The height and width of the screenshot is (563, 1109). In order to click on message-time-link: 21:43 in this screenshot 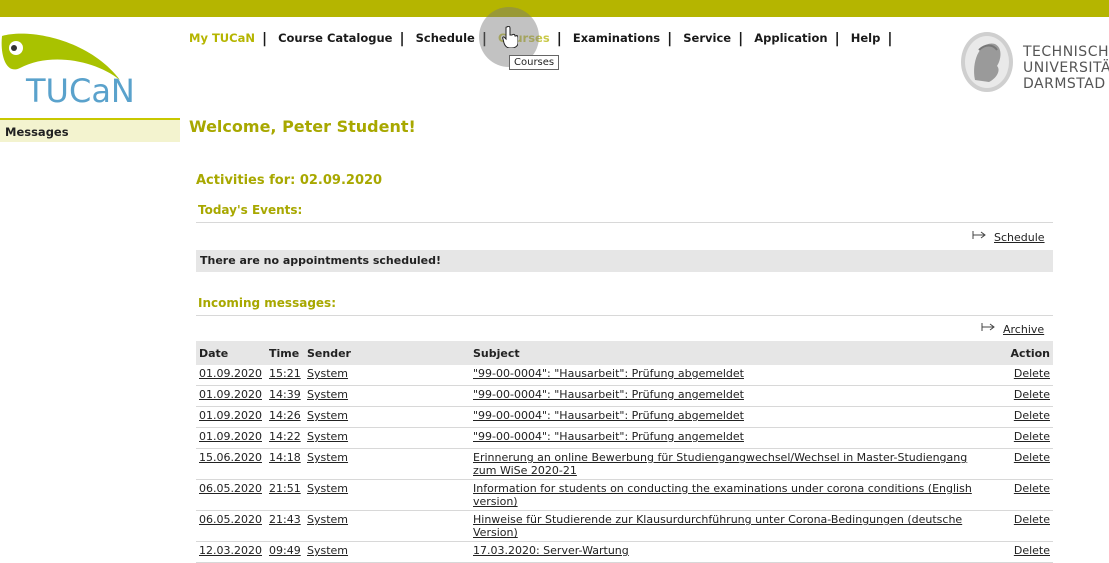, I will do `click(285, 519)`.